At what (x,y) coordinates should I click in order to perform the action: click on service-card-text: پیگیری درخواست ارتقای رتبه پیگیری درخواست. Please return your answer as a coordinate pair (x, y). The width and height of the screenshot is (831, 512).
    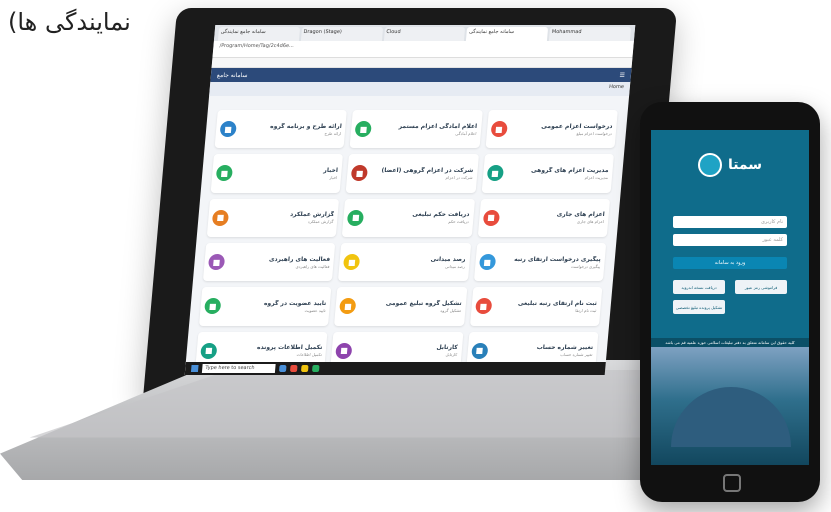
    Looking at the image, I should click on (550, 262).